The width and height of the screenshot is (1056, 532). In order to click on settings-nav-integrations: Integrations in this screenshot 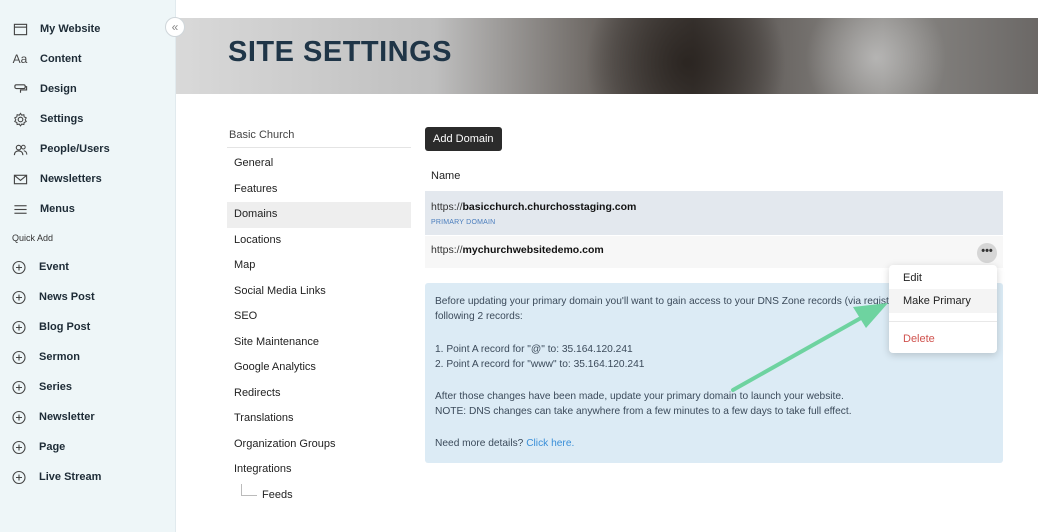, I will do `click(319, 470)`.